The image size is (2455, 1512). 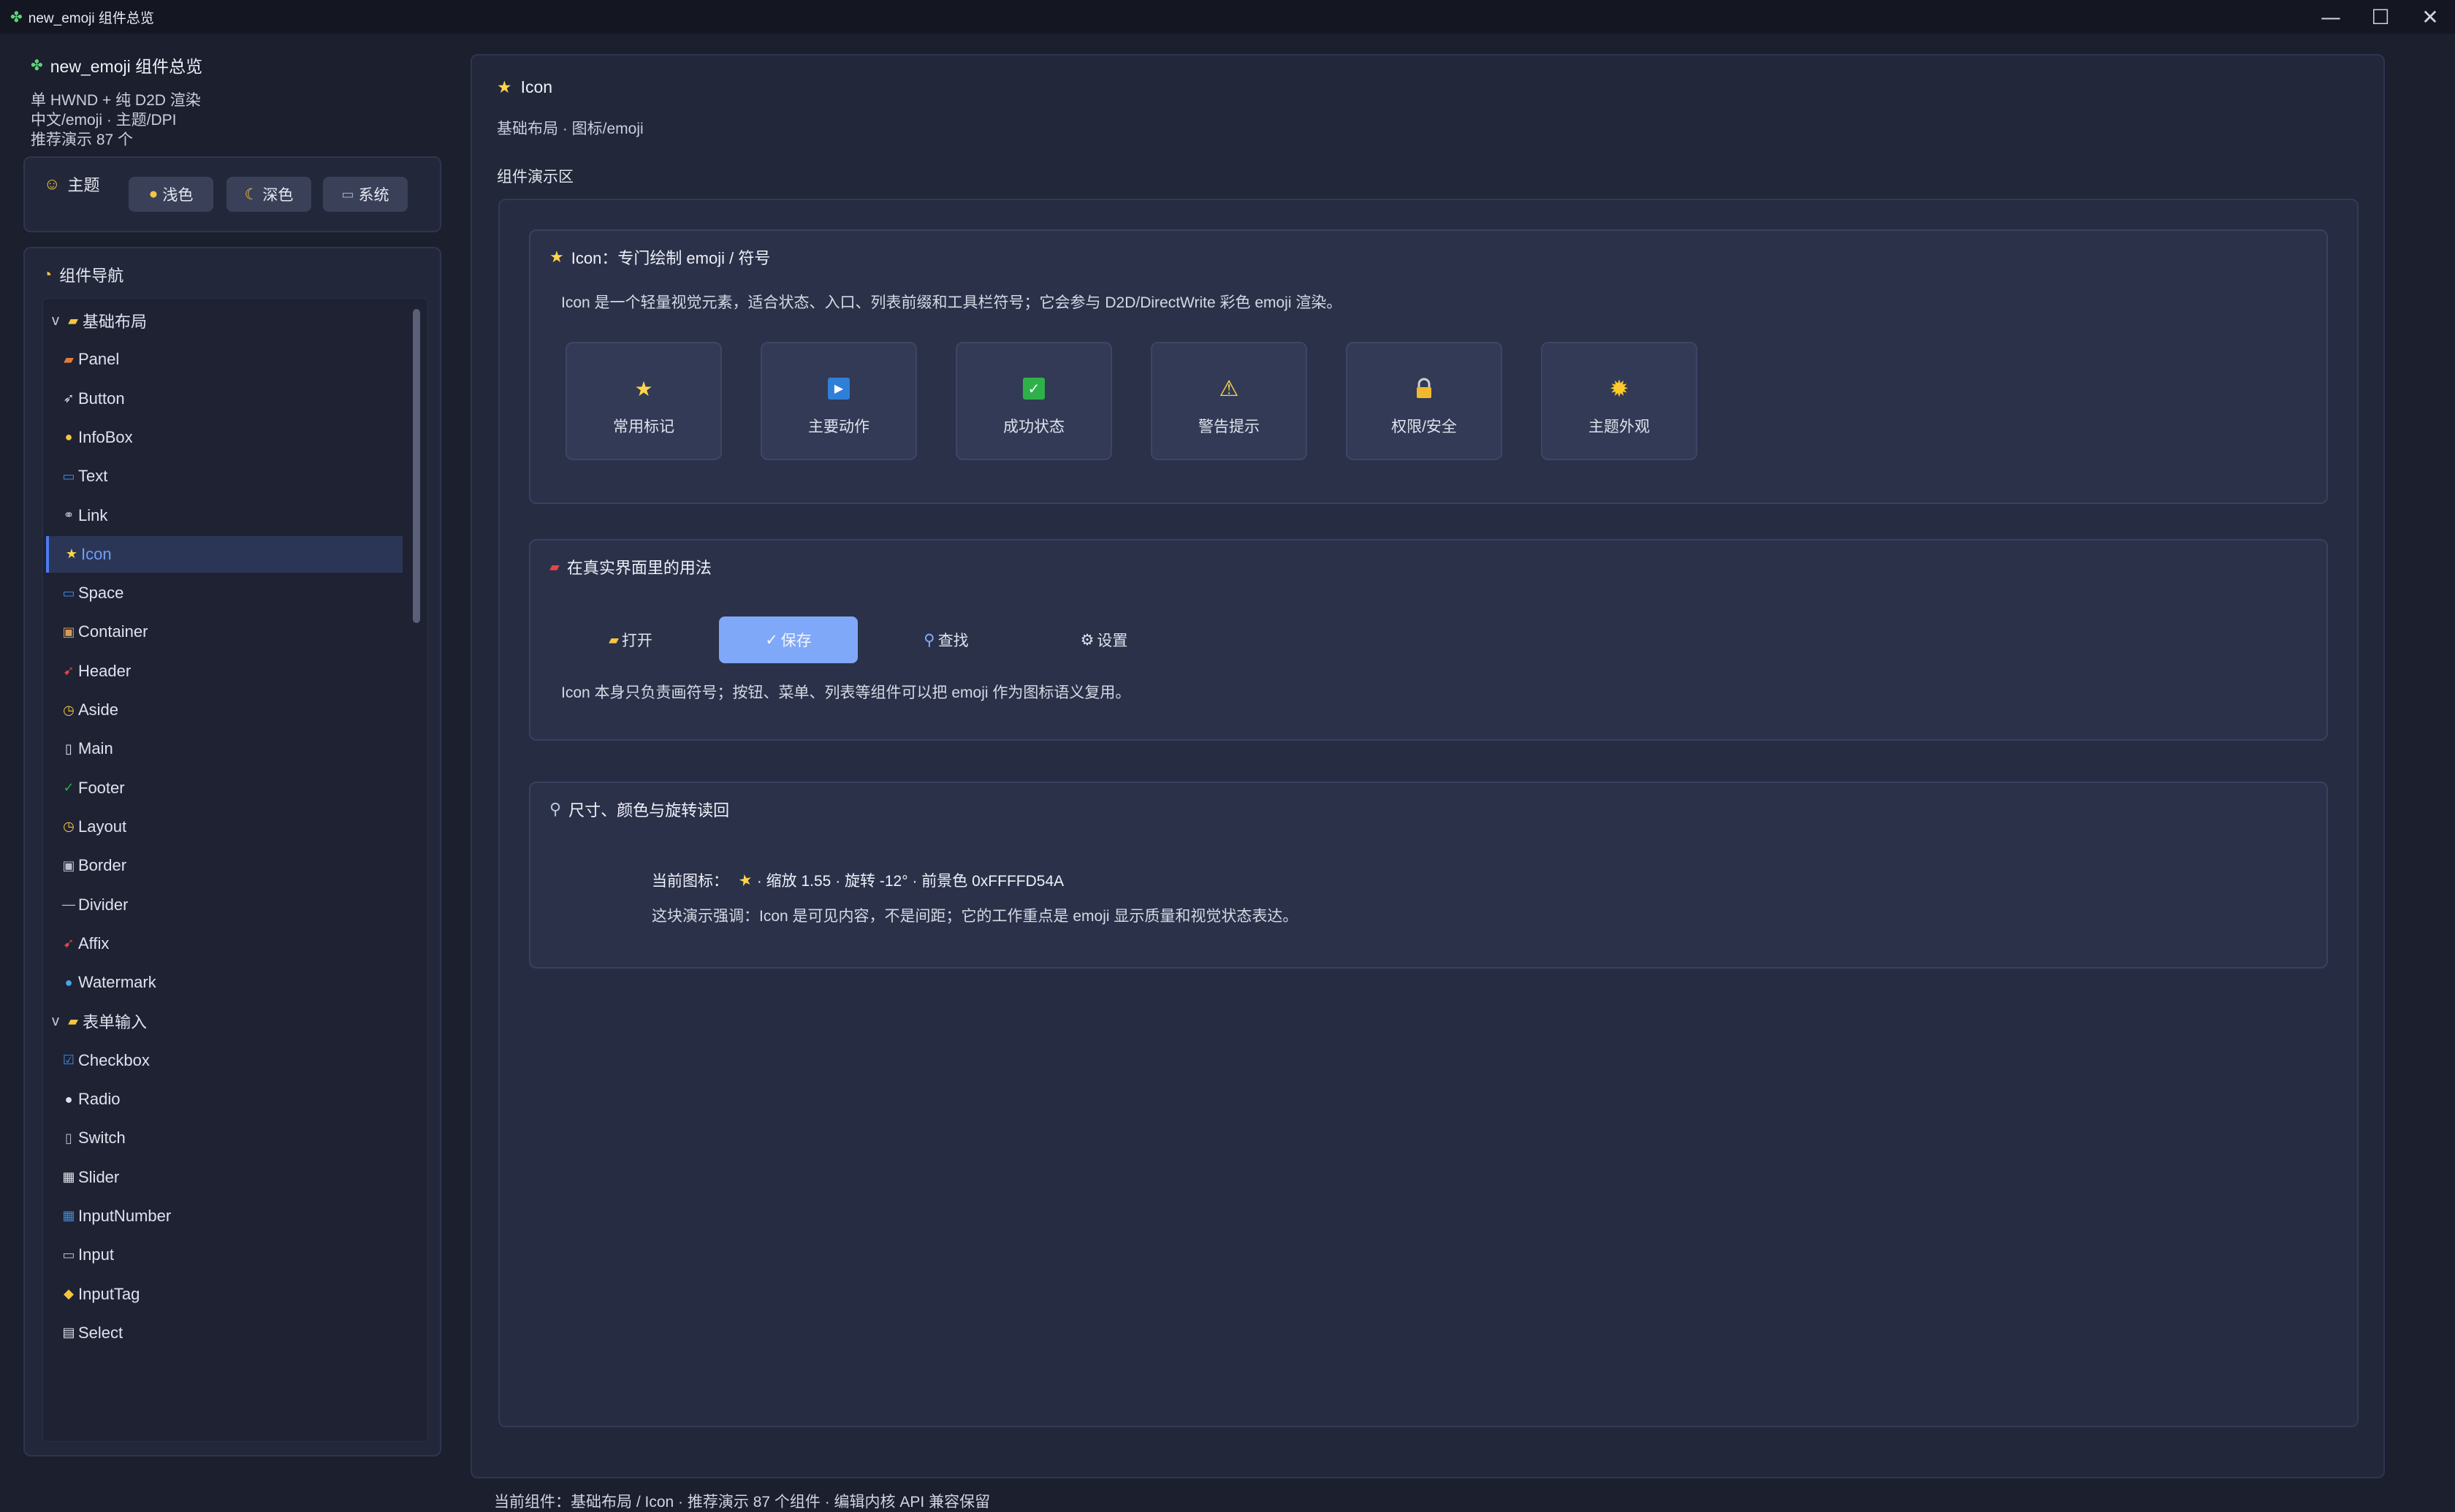 What do you see at coordinates (644, 401) in the screenshot?
I see `tile-common-mark: ★ 常用标记` at bounding box center [644, 401].